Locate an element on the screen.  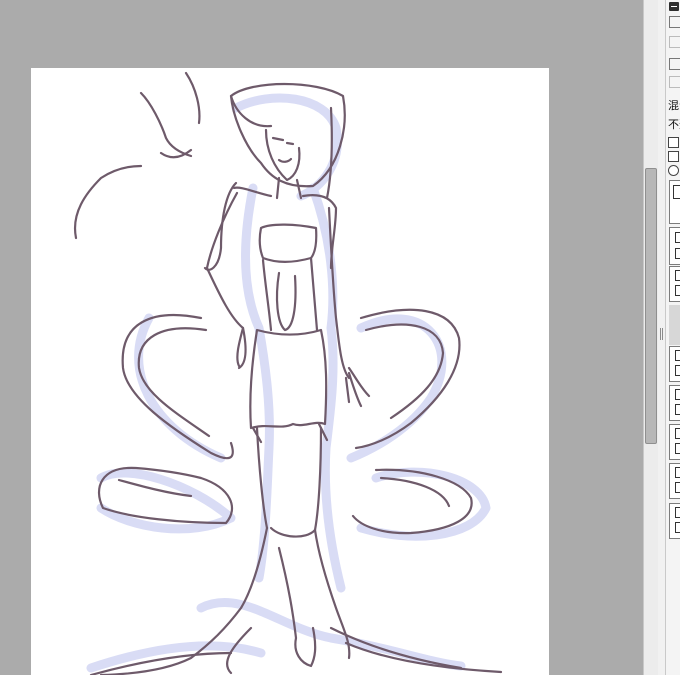
scrollbar-thumb is located at coordinates (651, 306).